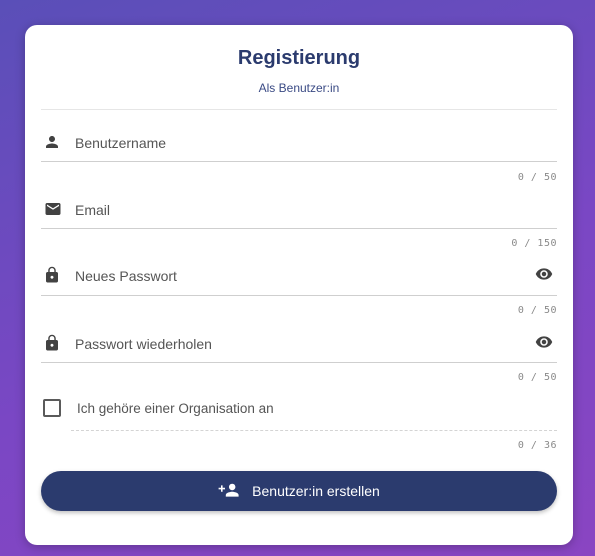 Image resolution: width=595 pixels, height=556 pixels. Describe the element at coordinates (537, 445) in the screenshot. I see `organisation-counter: 0 / 36` at that location.